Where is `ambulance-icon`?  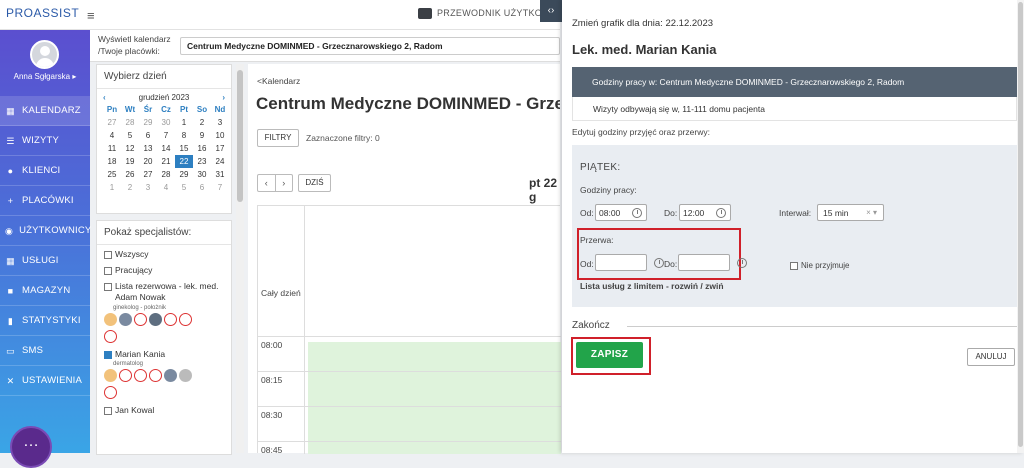
ambulance-icon is located at coordinates (140, 319).